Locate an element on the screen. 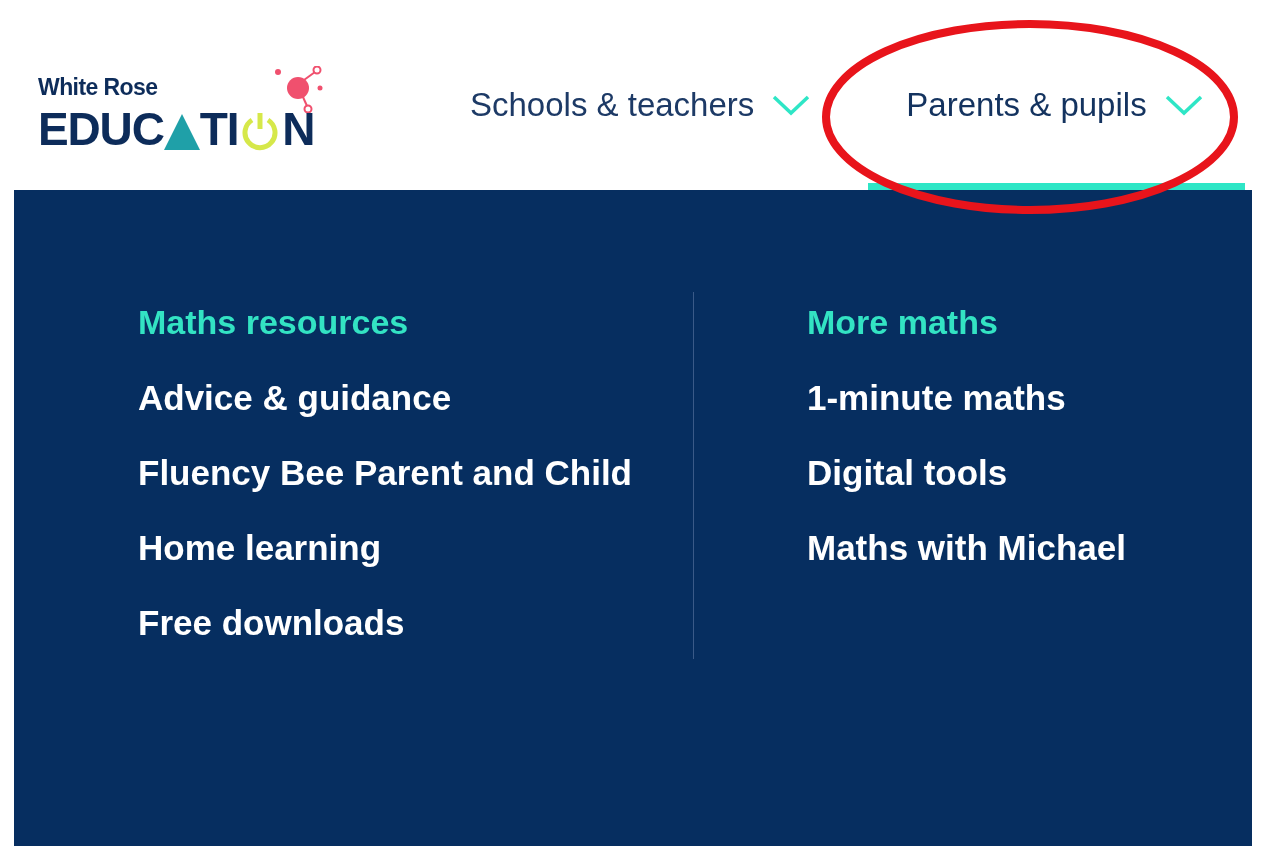  menu-heading: Maths resources is located at coordinates (274, 322).